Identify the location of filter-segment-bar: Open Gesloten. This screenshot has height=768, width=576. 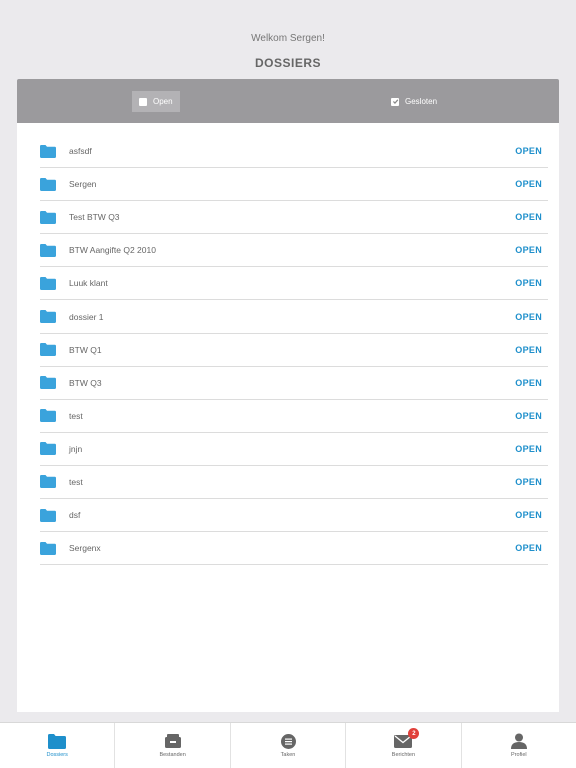
(288, 101).